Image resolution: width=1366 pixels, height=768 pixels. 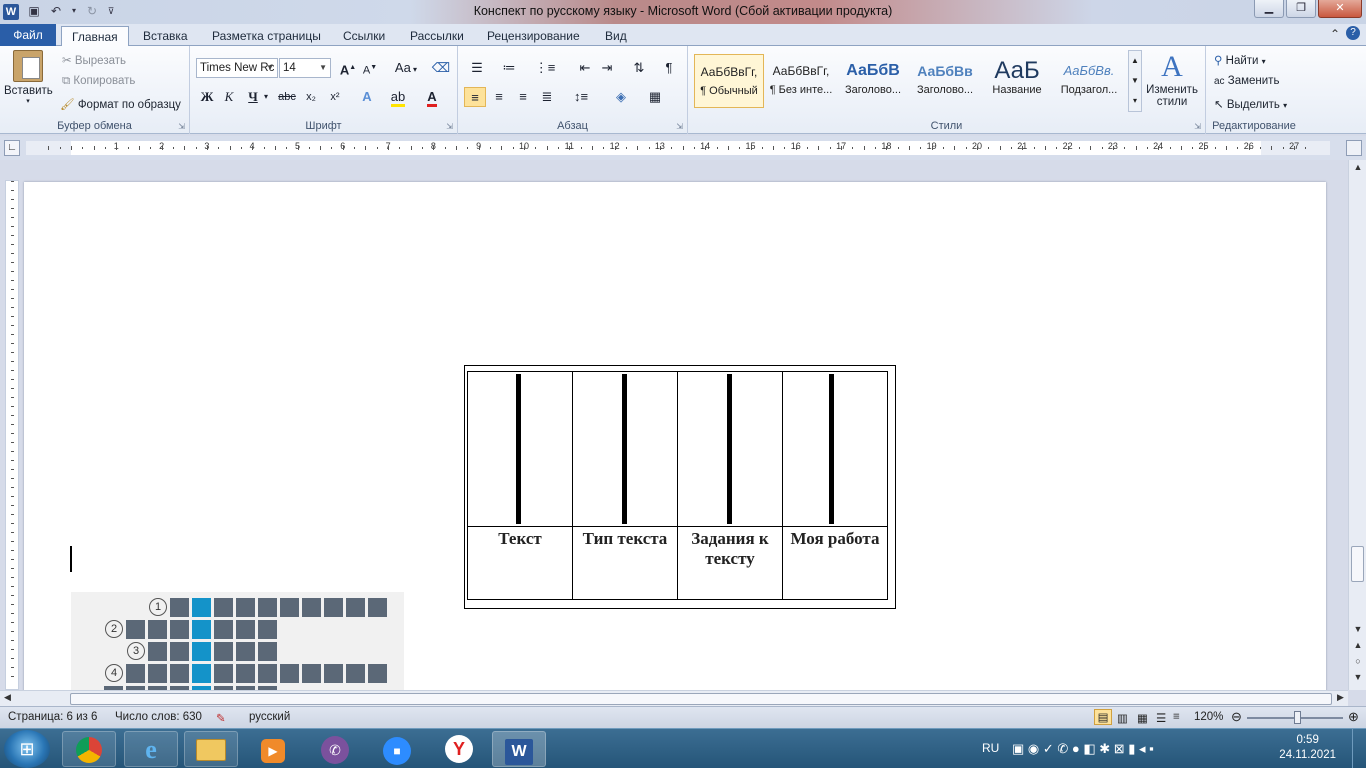 What do you see at coordinates (1340, 9) in the screenshot?
I see `close-button: ✕` at bounding box center [1340, 9].